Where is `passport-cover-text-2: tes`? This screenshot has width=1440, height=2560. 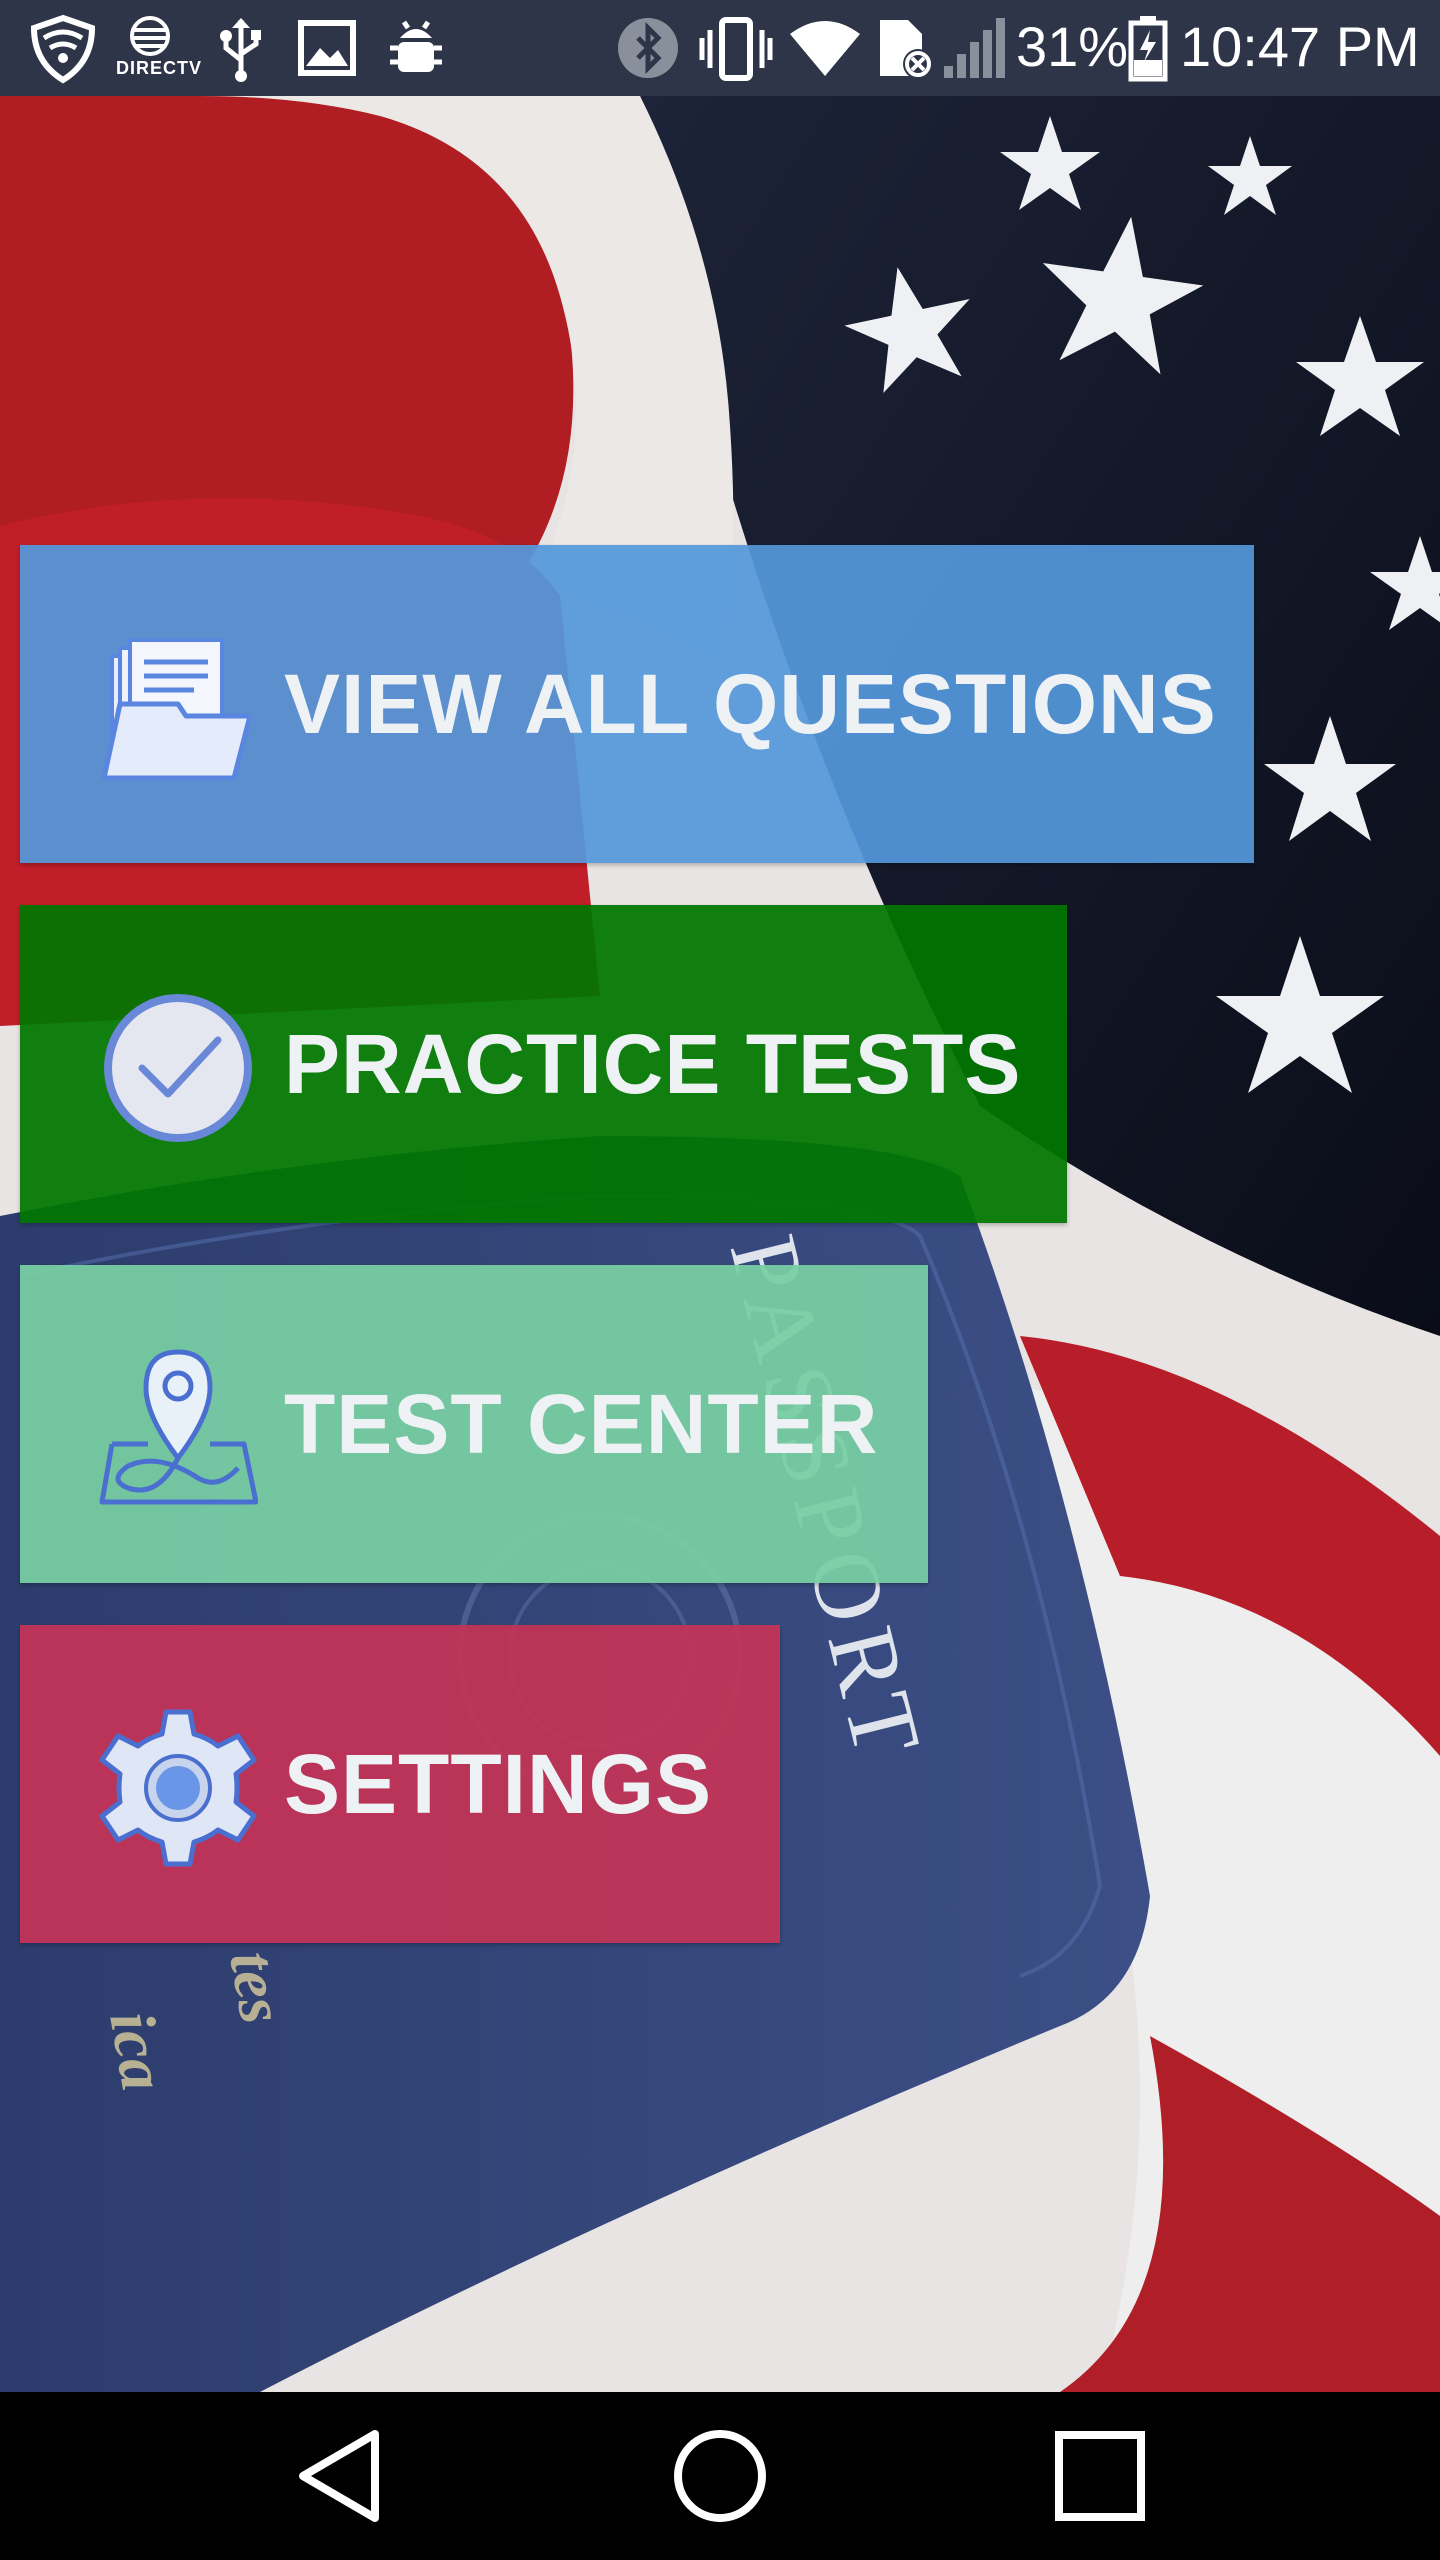 passport-cover-text-2: tes is located at coordinates (257, 1987).